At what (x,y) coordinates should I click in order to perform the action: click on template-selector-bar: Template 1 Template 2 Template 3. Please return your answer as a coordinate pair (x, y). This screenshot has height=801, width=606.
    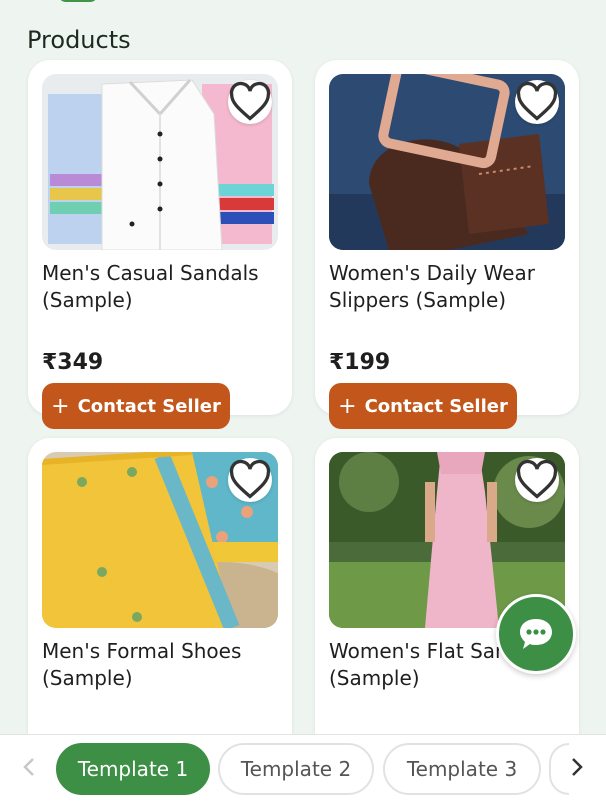
    Looking at the image, I should click on (303, 767).